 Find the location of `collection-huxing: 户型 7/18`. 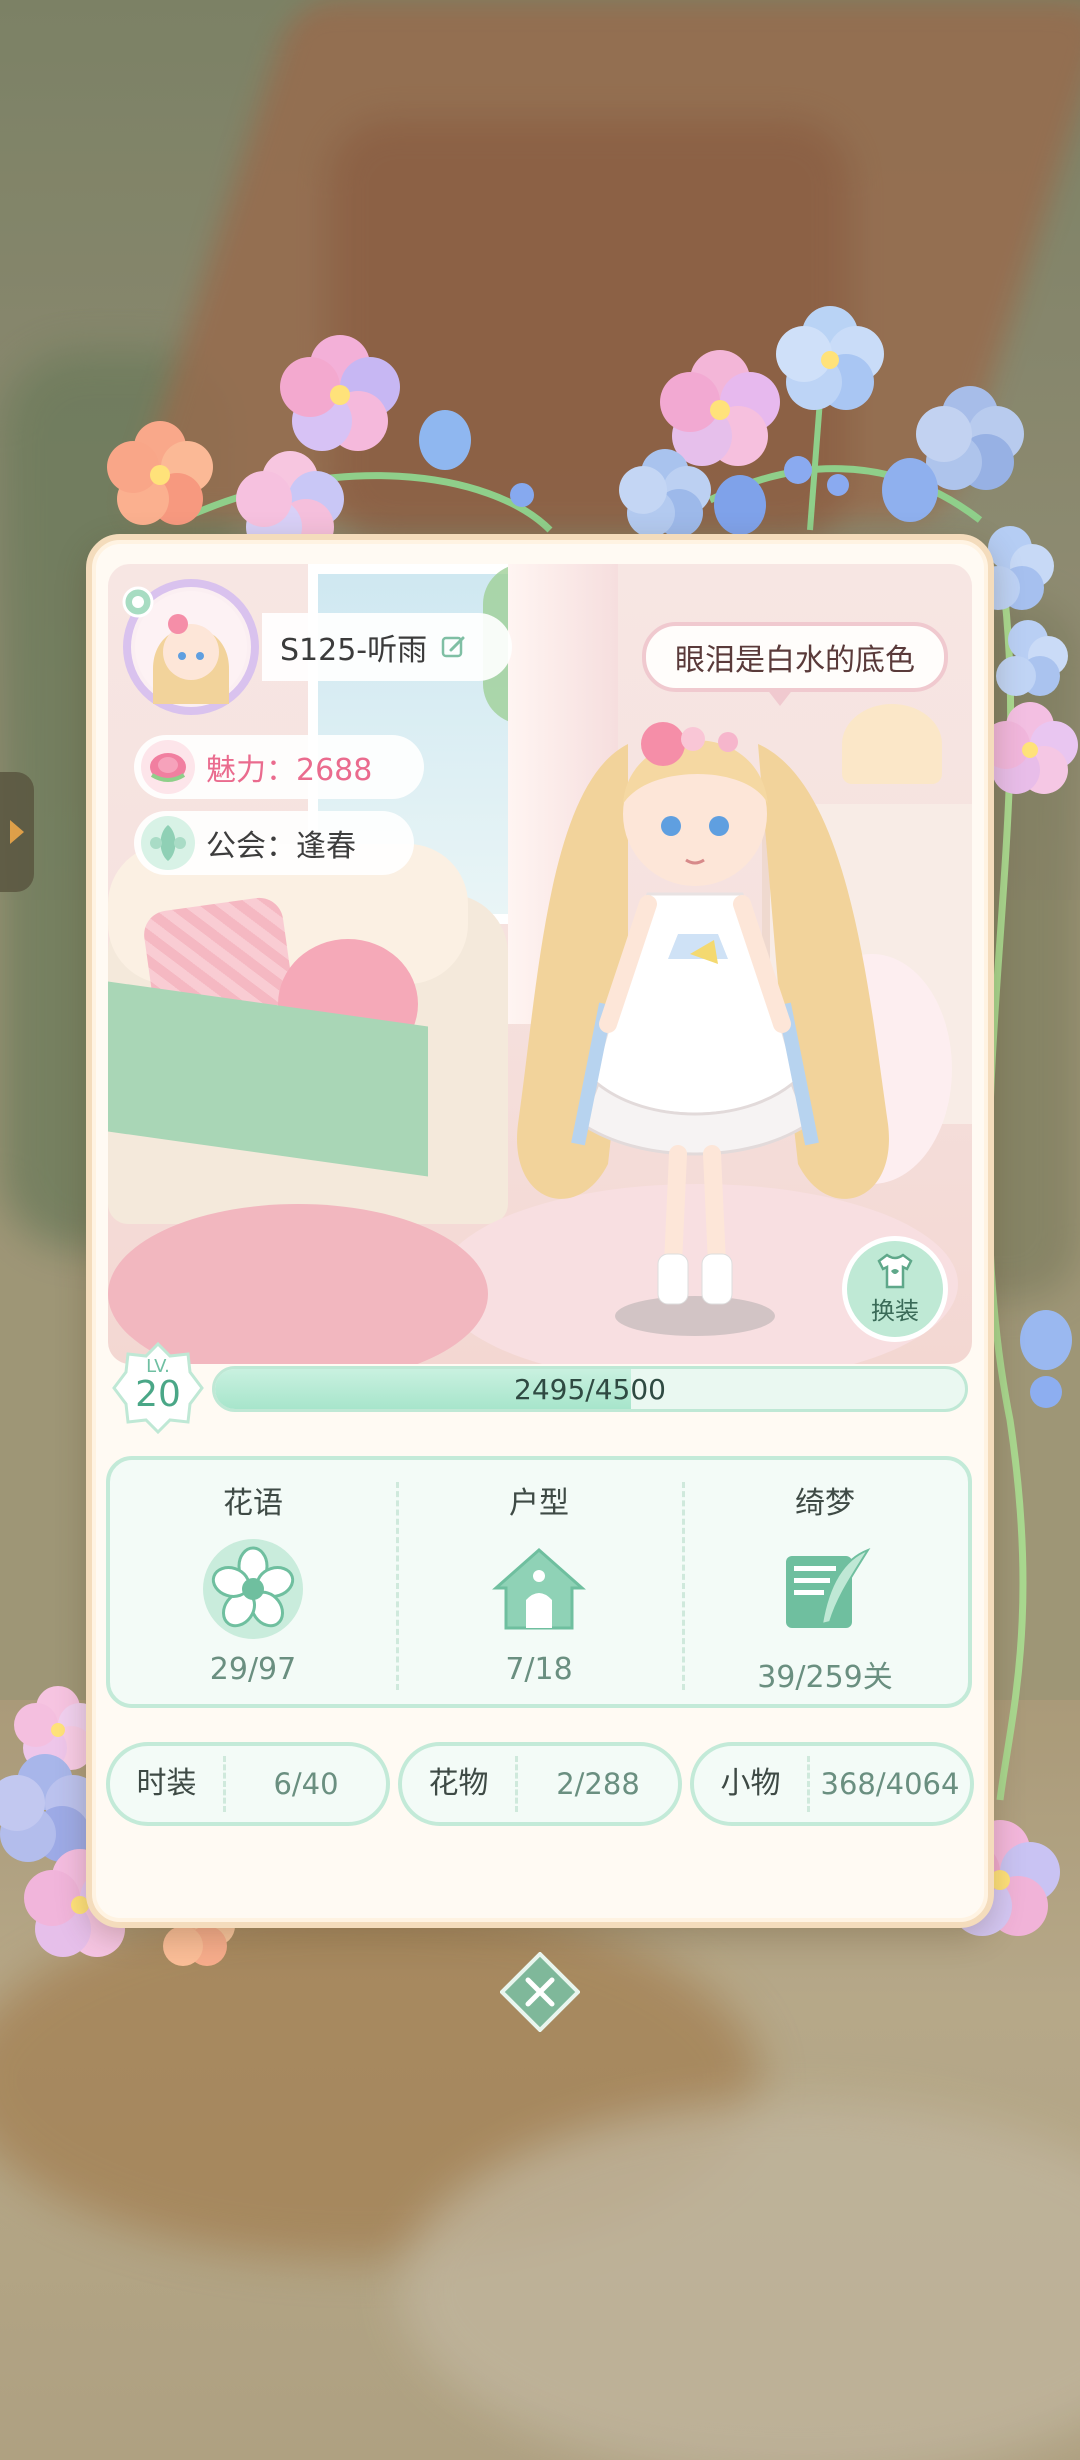

collection-huxing: 户型 7/18 is located at coordinates (539, 1582).